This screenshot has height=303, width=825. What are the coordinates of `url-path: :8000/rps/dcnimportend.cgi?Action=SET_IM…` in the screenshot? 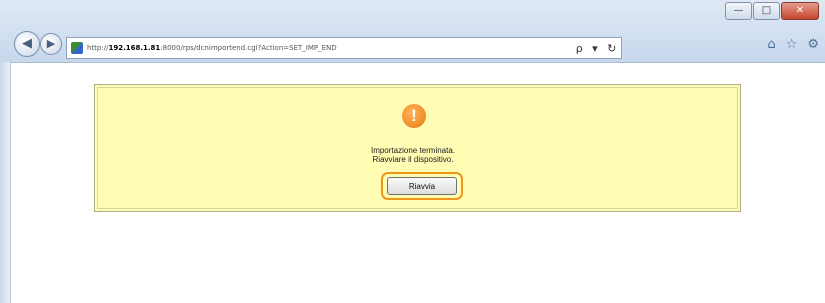 It's located at (248, 48).